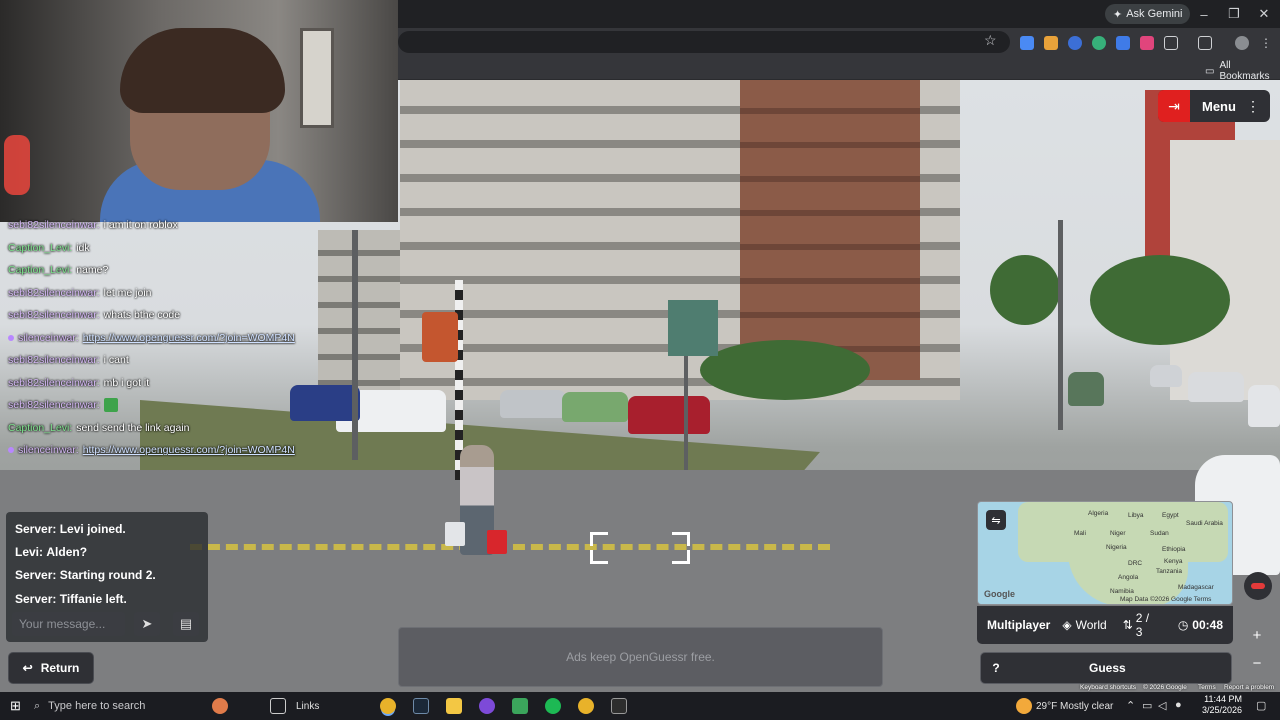  Describe the element at coordinates (97, 706) in the screenshot. I see `search-placeholder: Type here to search` at that location.